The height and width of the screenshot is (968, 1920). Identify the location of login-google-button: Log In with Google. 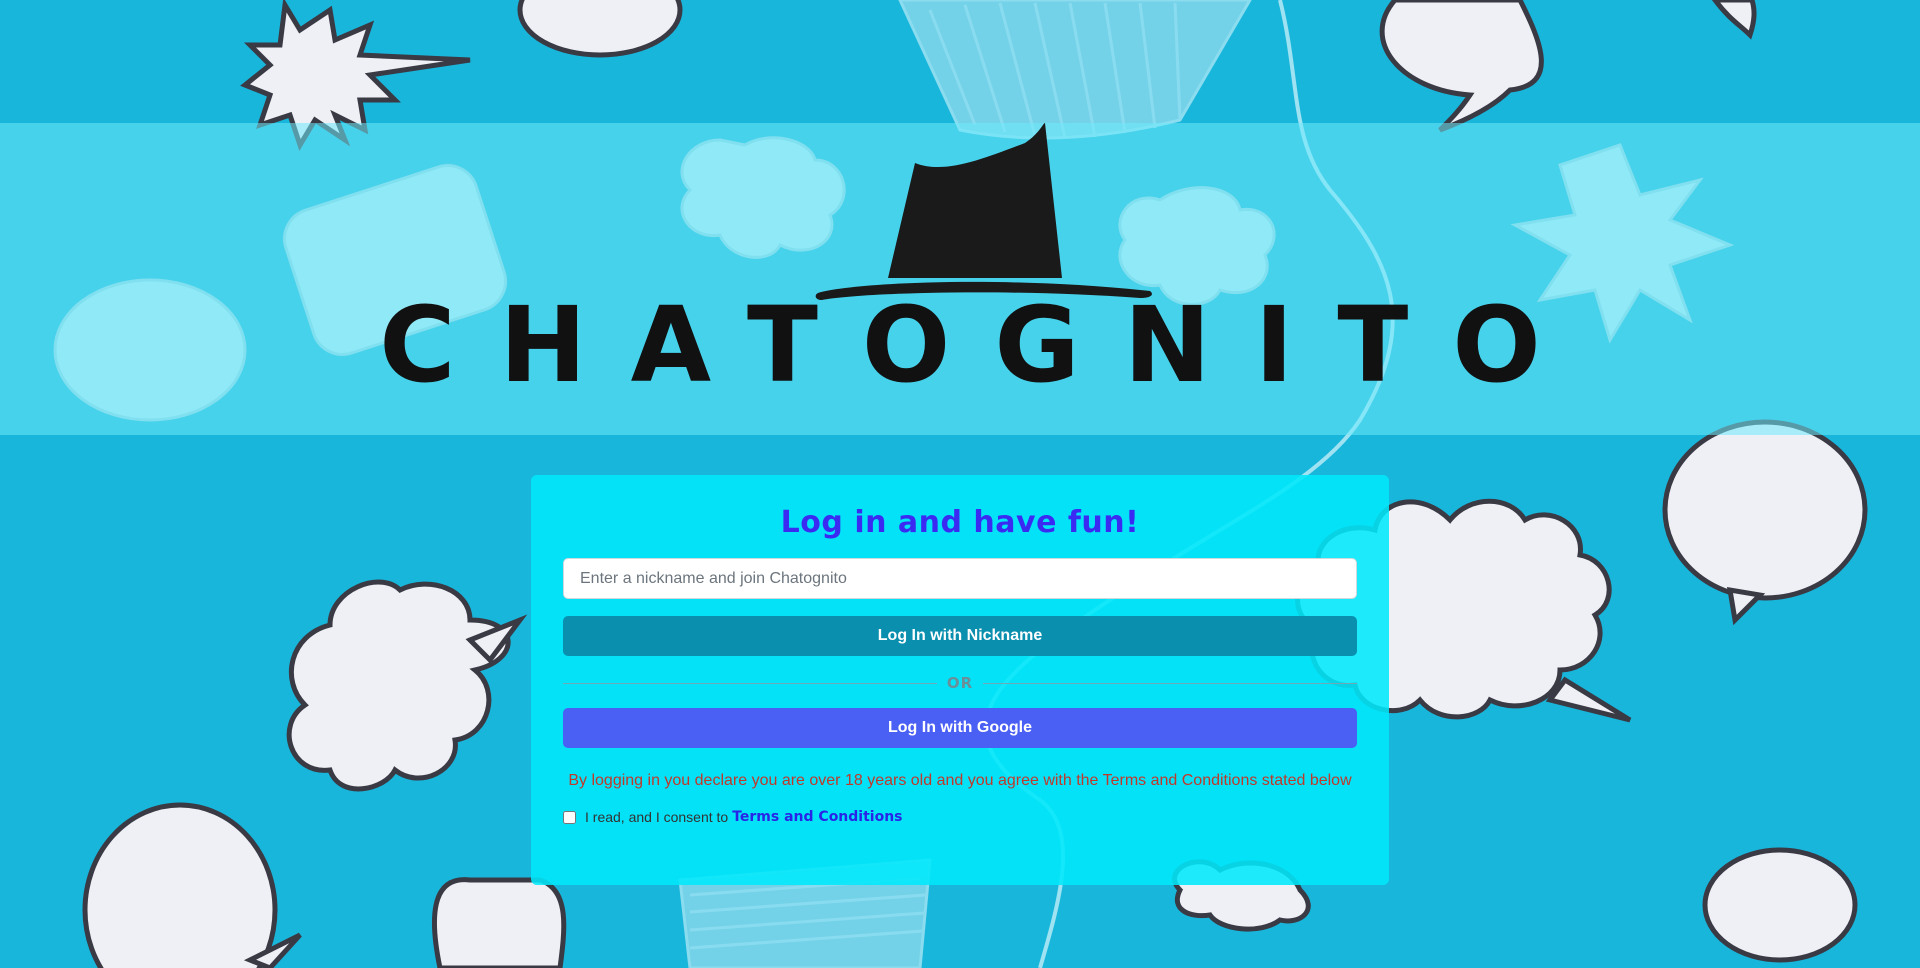
(960, 728).